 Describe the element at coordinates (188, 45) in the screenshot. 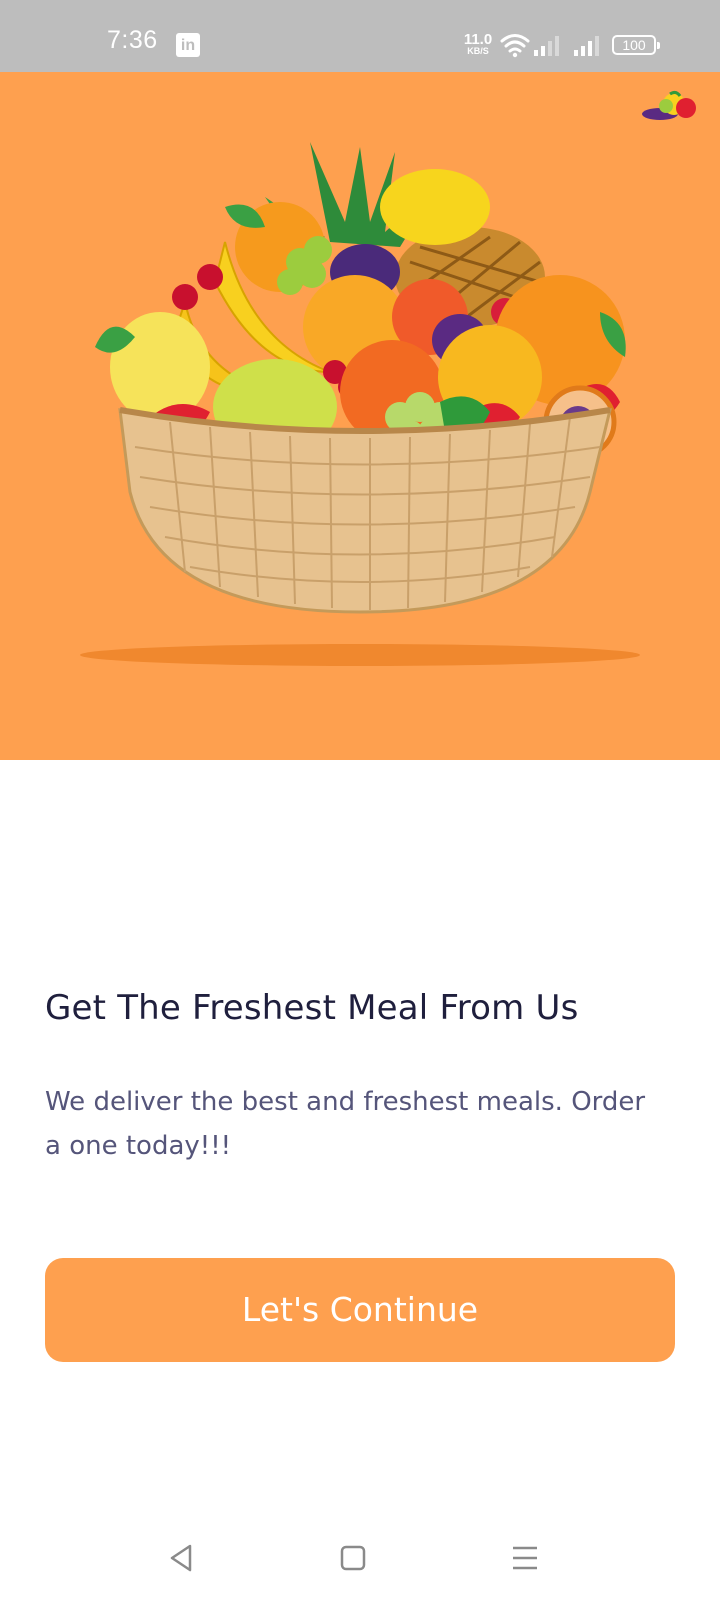

I see `linkedin-icon: in` at that location.